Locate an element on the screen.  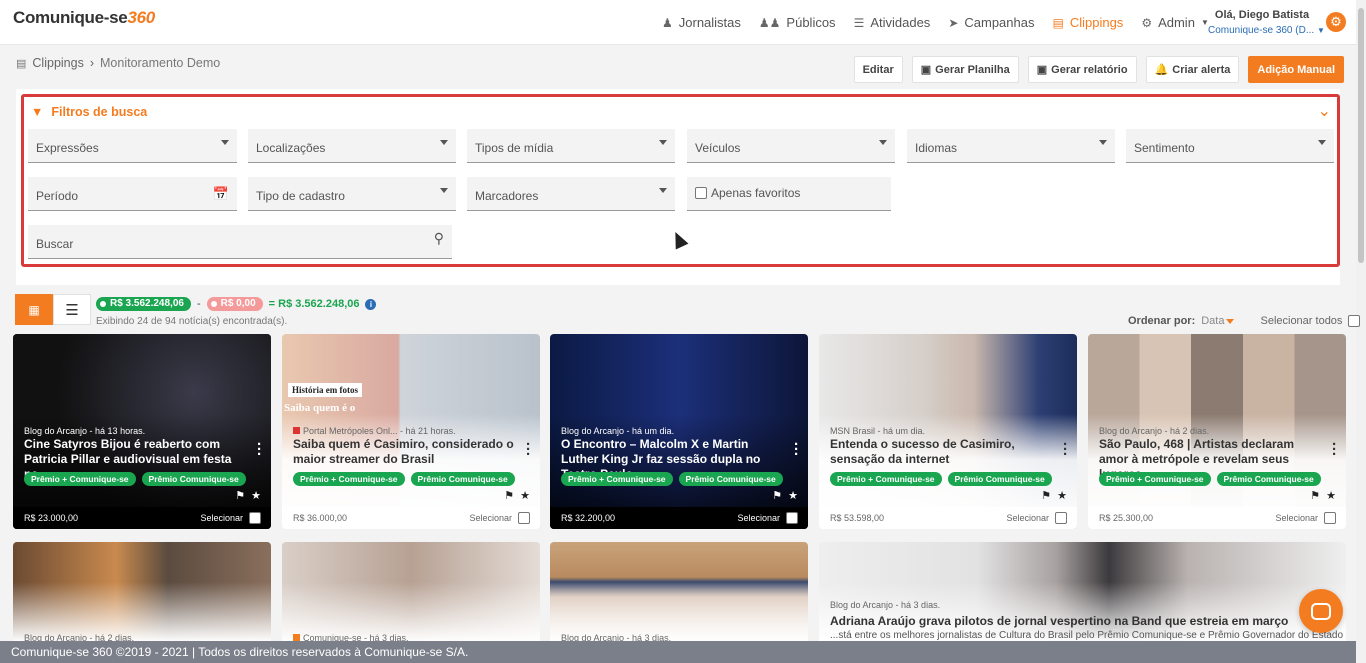
edit-button: Editar is located at coordinates (878, 69).